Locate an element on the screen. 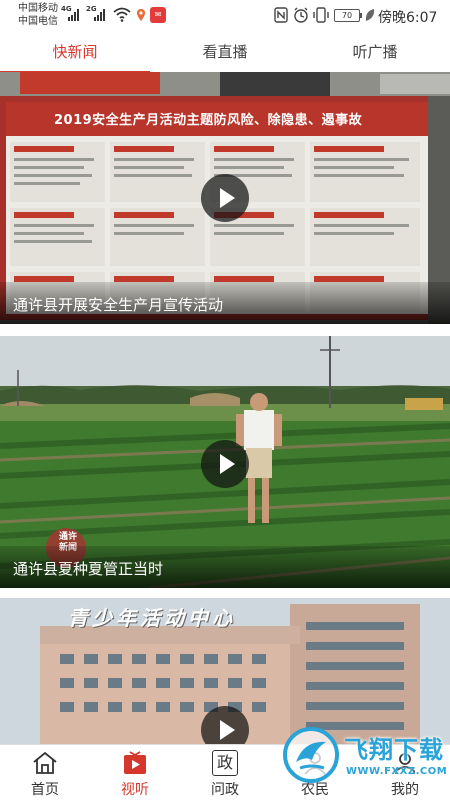  video-caption: 通许县夏种夏管正当时 is located at coordinates (225, 567).